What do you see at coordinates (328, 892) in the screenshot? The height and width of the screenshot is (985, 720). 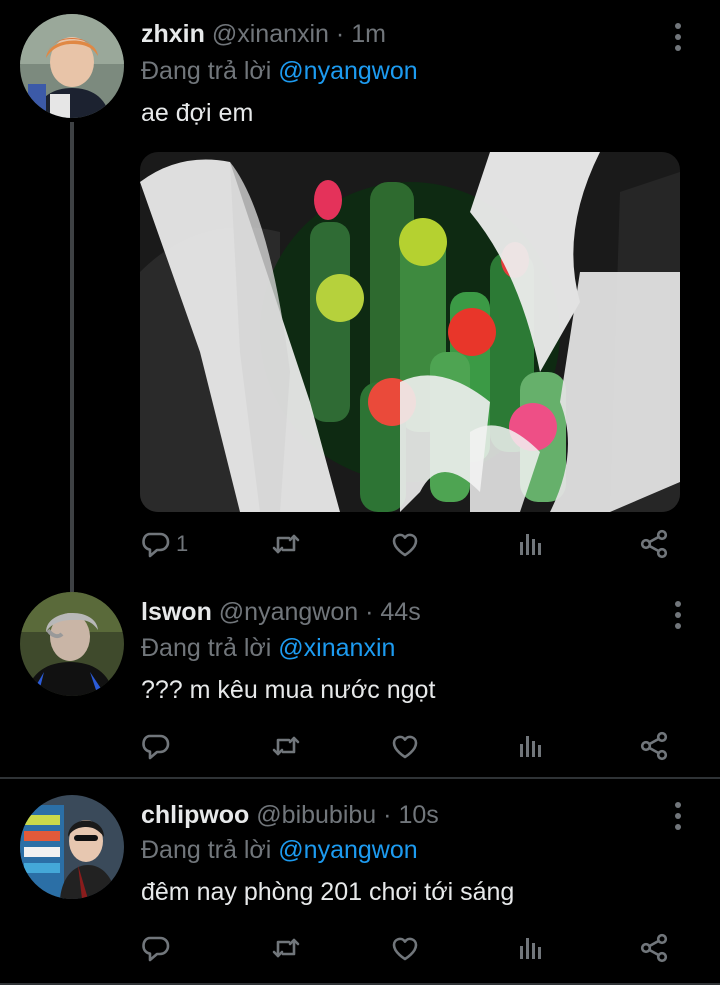 I see `tweet-text: đêm nay phòng 201 chơi tới sáng` at bounding box center [328, 892].